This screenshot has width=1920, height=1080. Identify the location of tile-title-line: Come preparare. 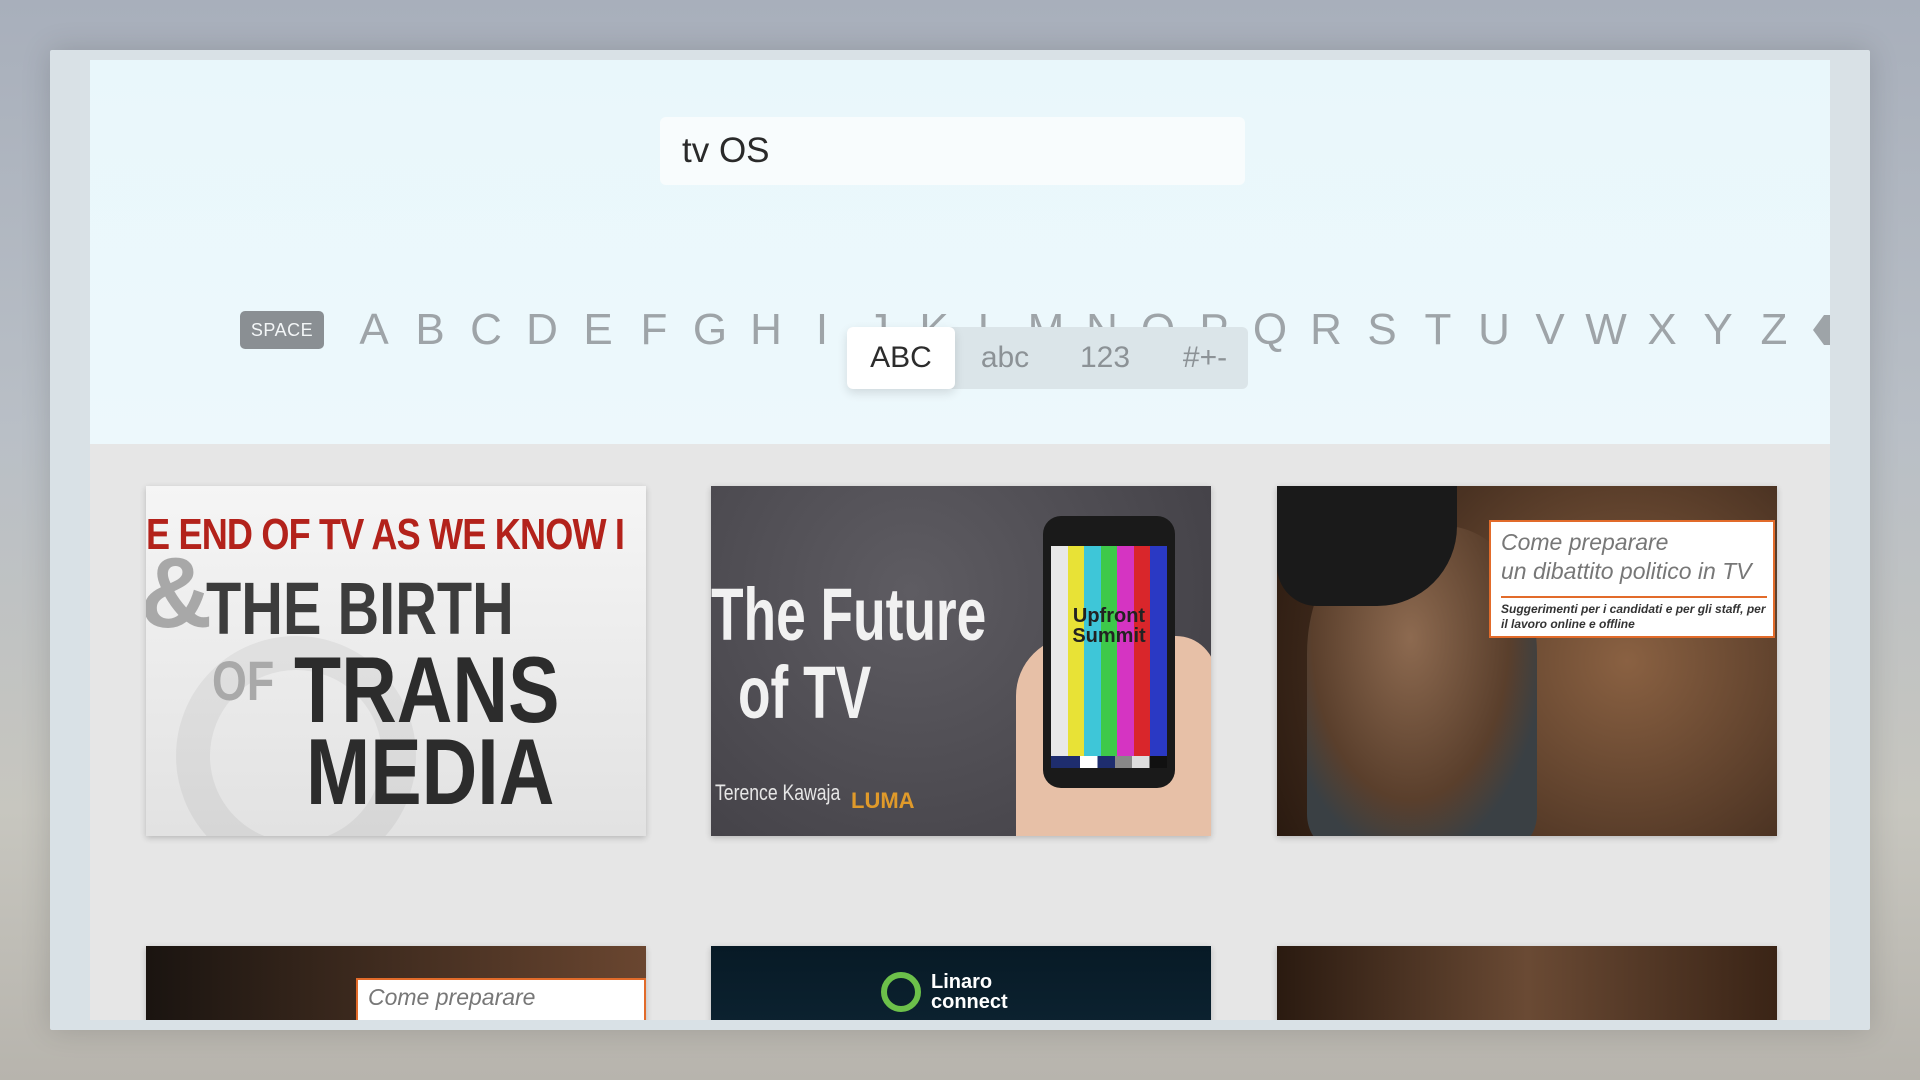
(1585, 542).